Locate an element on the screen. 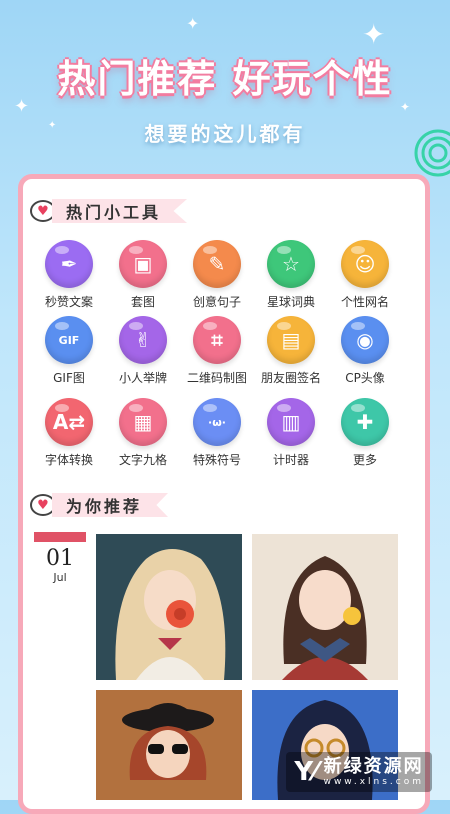 The height and width of the screenshot is (814, 450). calendar-icon-glyph: ▥ is located at coordinates (291, 422).